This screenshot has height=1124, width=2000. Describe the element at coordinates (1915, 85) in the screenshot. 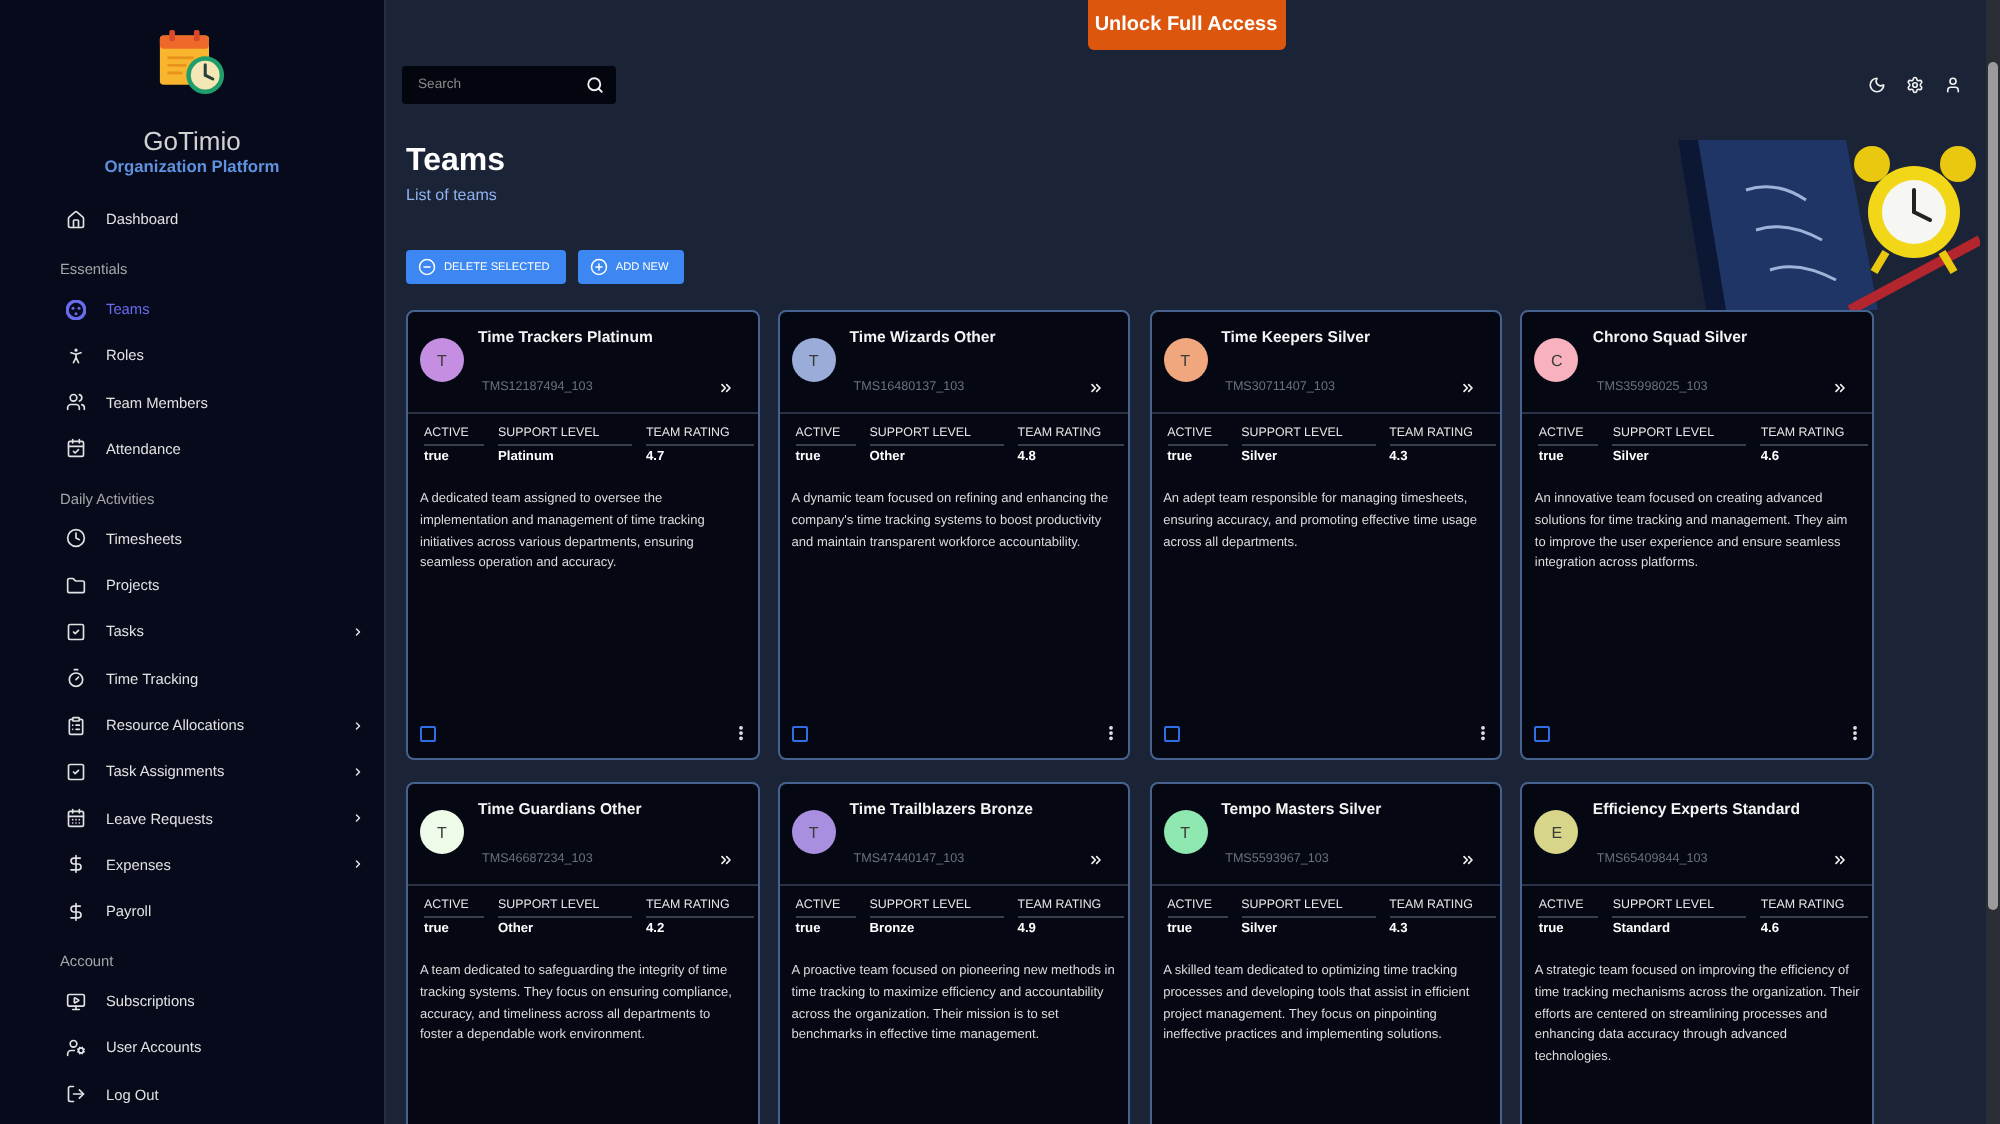

I see `settings-icon` at that location.